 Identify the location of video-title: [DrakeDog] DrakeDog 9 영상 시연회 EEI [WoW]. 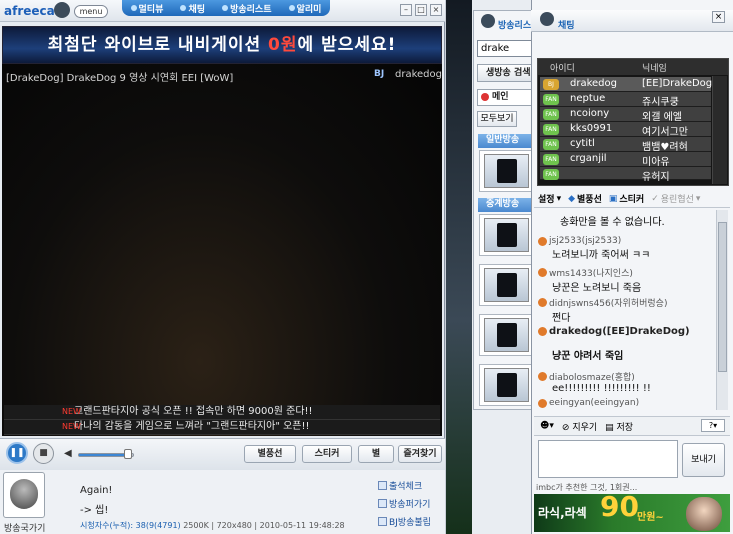
(120, 78).